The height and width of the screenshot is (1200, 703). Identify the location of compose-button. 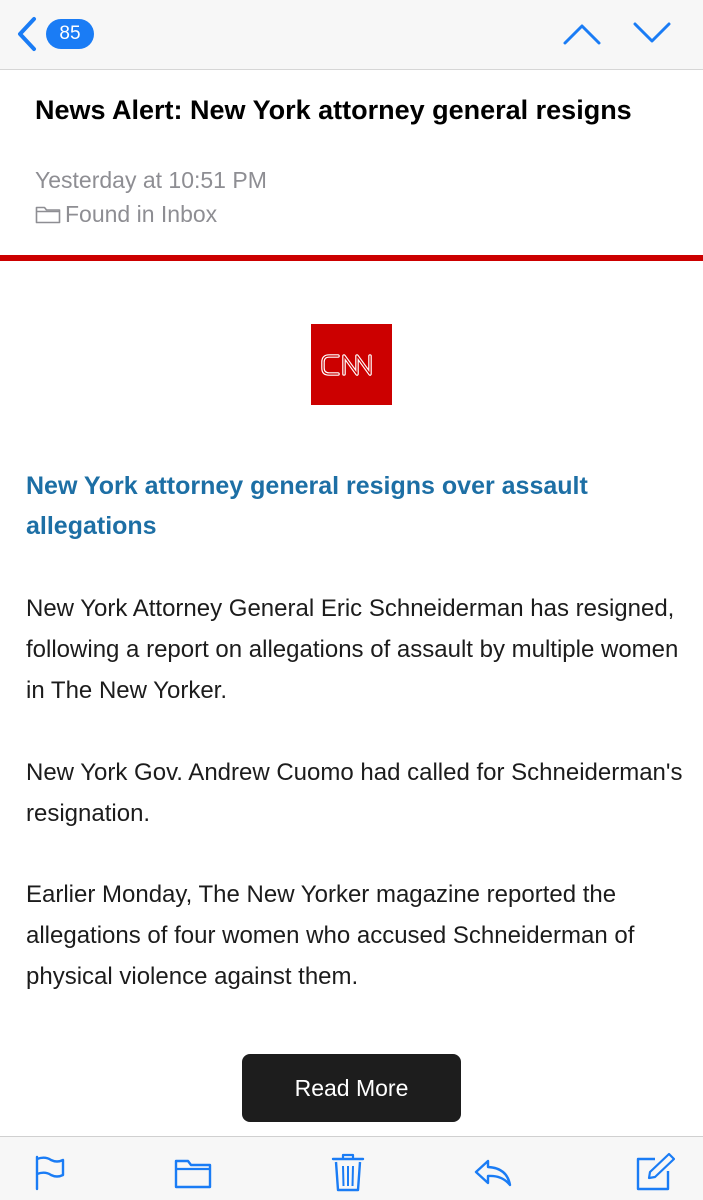
(654, 1172).